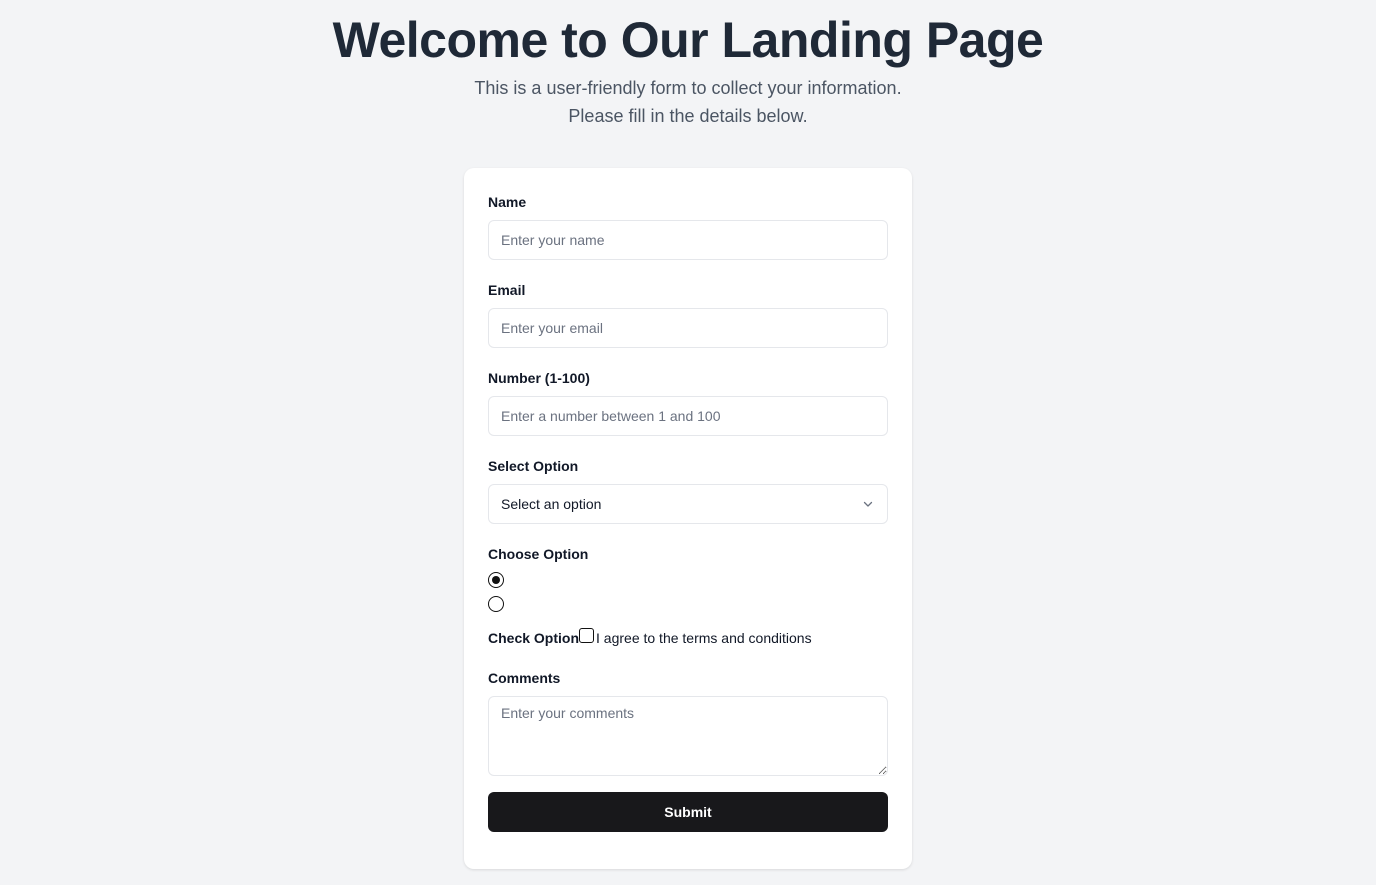 This screenshot has width=1376, height=885. What do you see at coordinates (688, 736) in the screenshot?
I see `comments-textarea` at bounding box center [688, 736].